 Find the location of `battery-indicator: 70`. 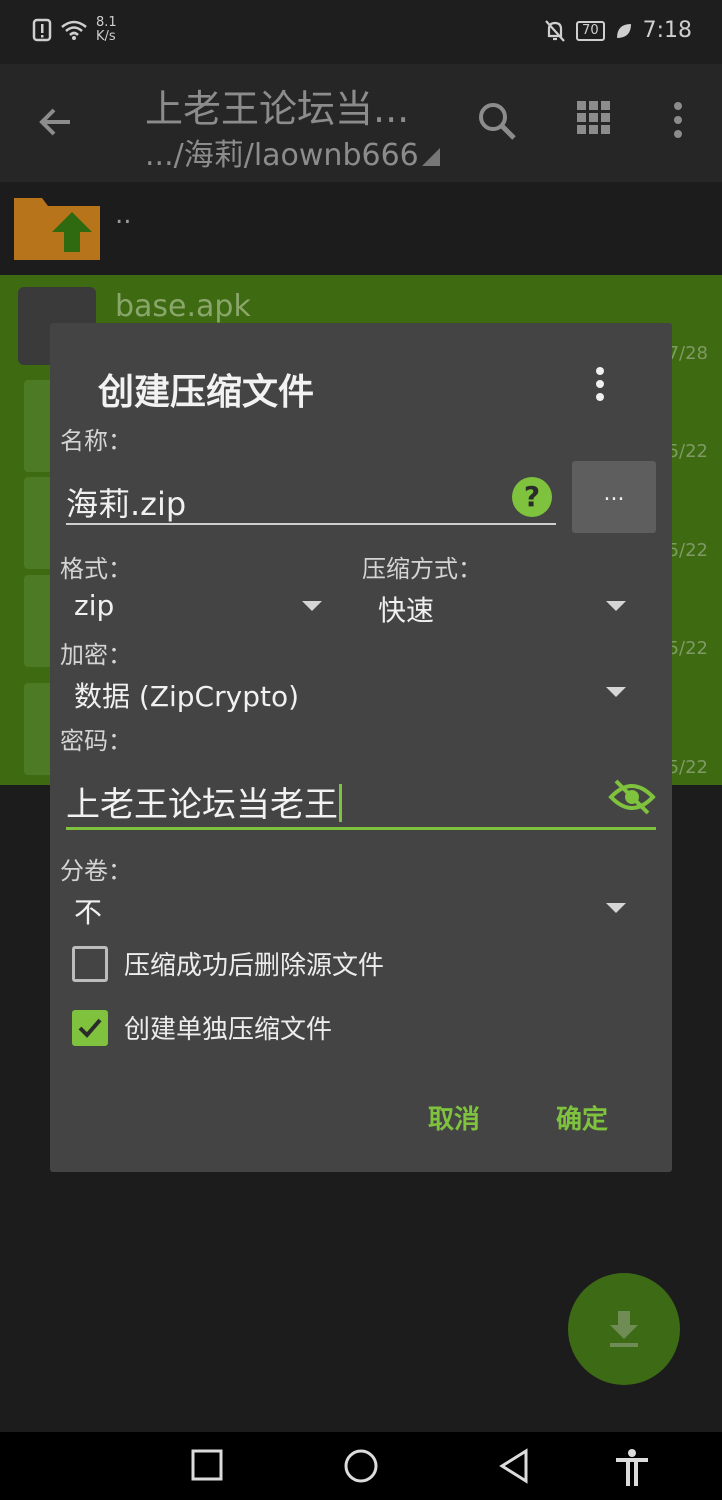

battery-indicator: 70 is located at coordinates (590, 30).